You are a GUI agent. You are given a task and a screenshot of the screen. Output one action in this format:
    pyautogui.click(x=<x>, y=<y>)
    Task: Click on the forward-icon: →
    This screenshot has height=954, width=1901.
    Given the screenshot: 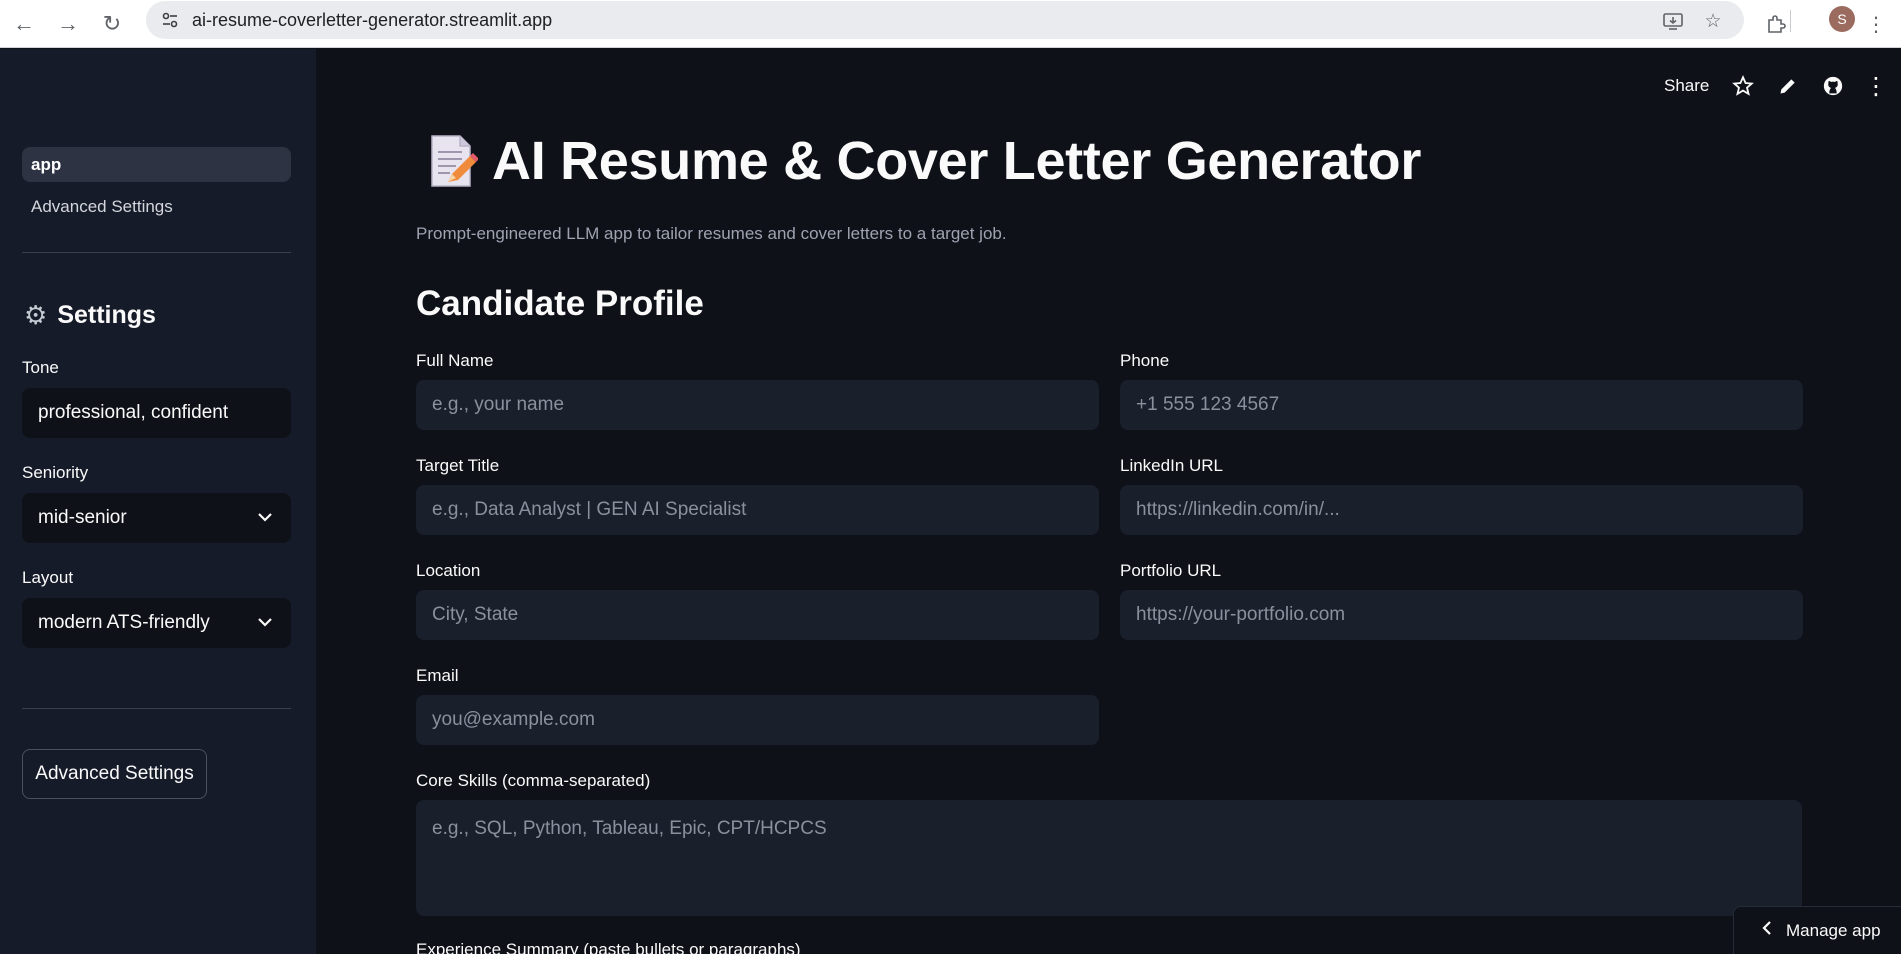 What is the action you would take?
    pyautogui.click(x=68, y=24)
    